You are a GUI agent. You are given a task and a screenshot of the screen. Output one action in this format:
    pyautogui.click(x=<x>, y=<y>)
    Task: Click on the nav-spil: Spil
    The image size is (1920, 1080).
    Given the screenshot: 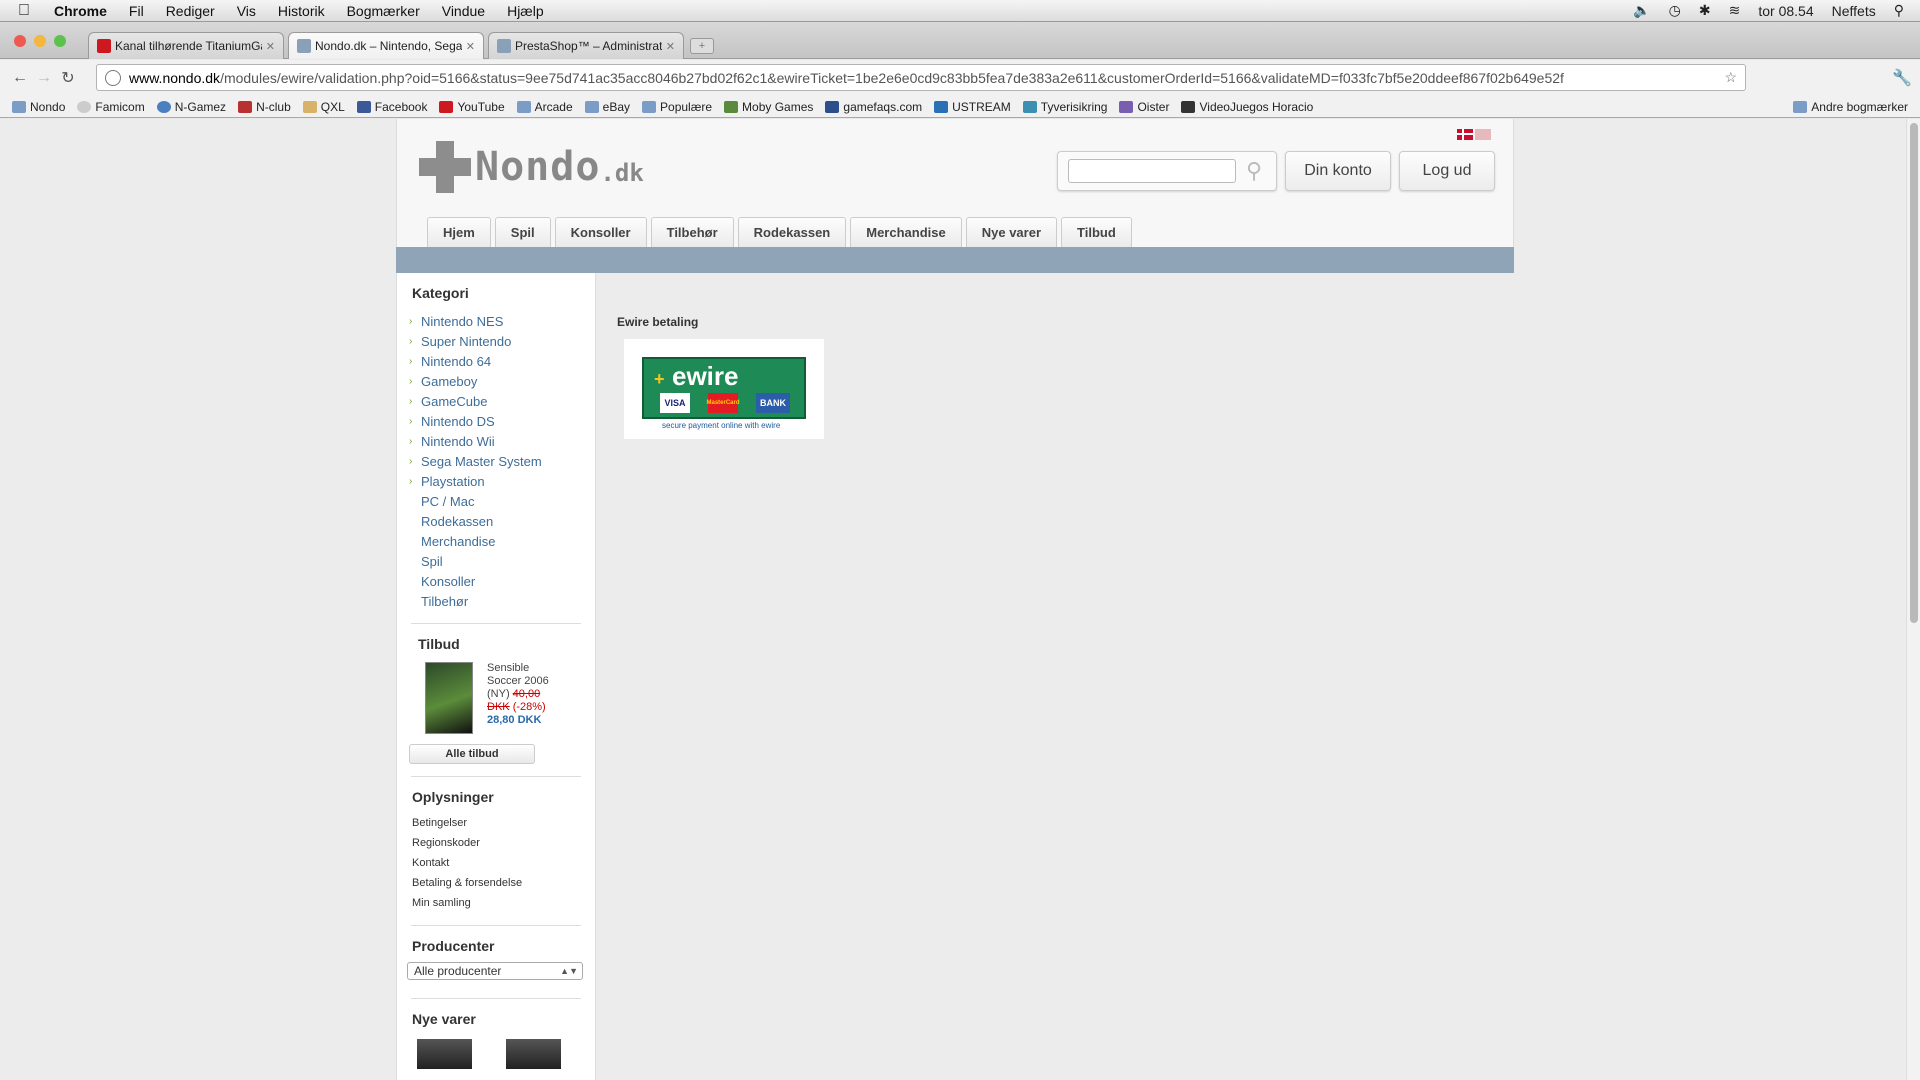 What is the action you would take?
    pyautogui.click(x=522, y=232)
    